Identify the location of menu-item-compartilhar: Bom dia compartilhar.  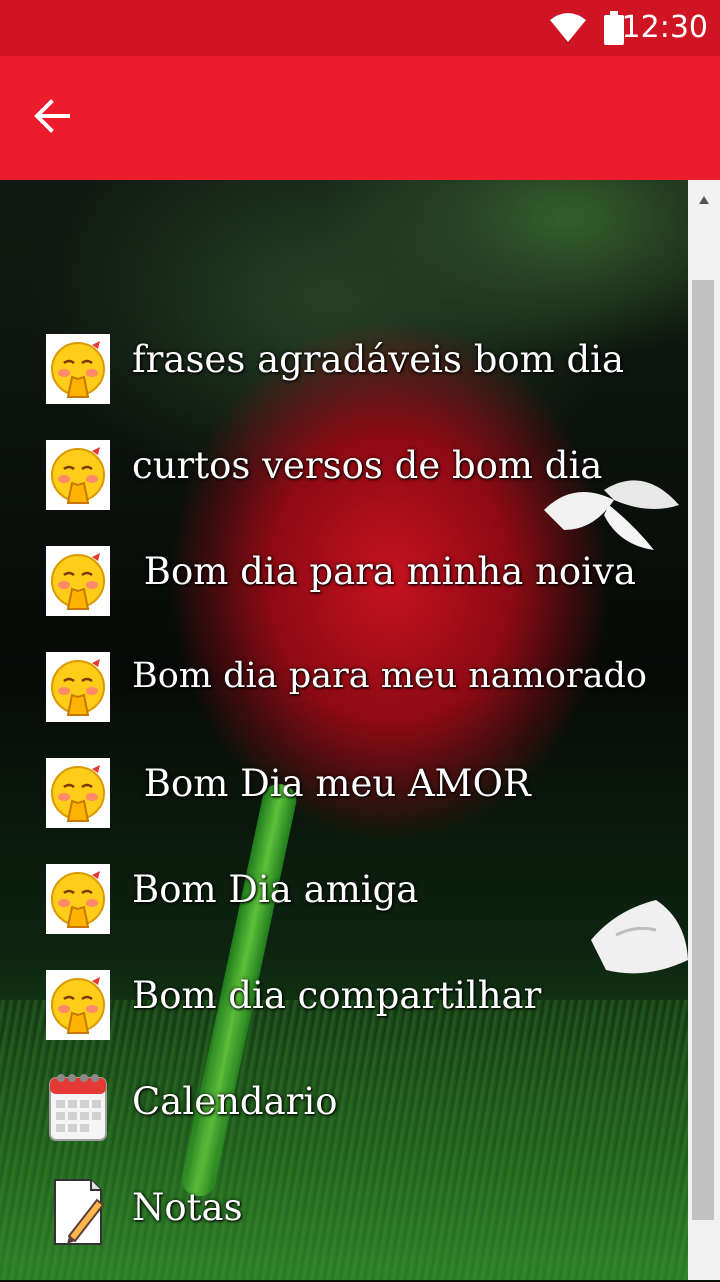
(366, 1017).